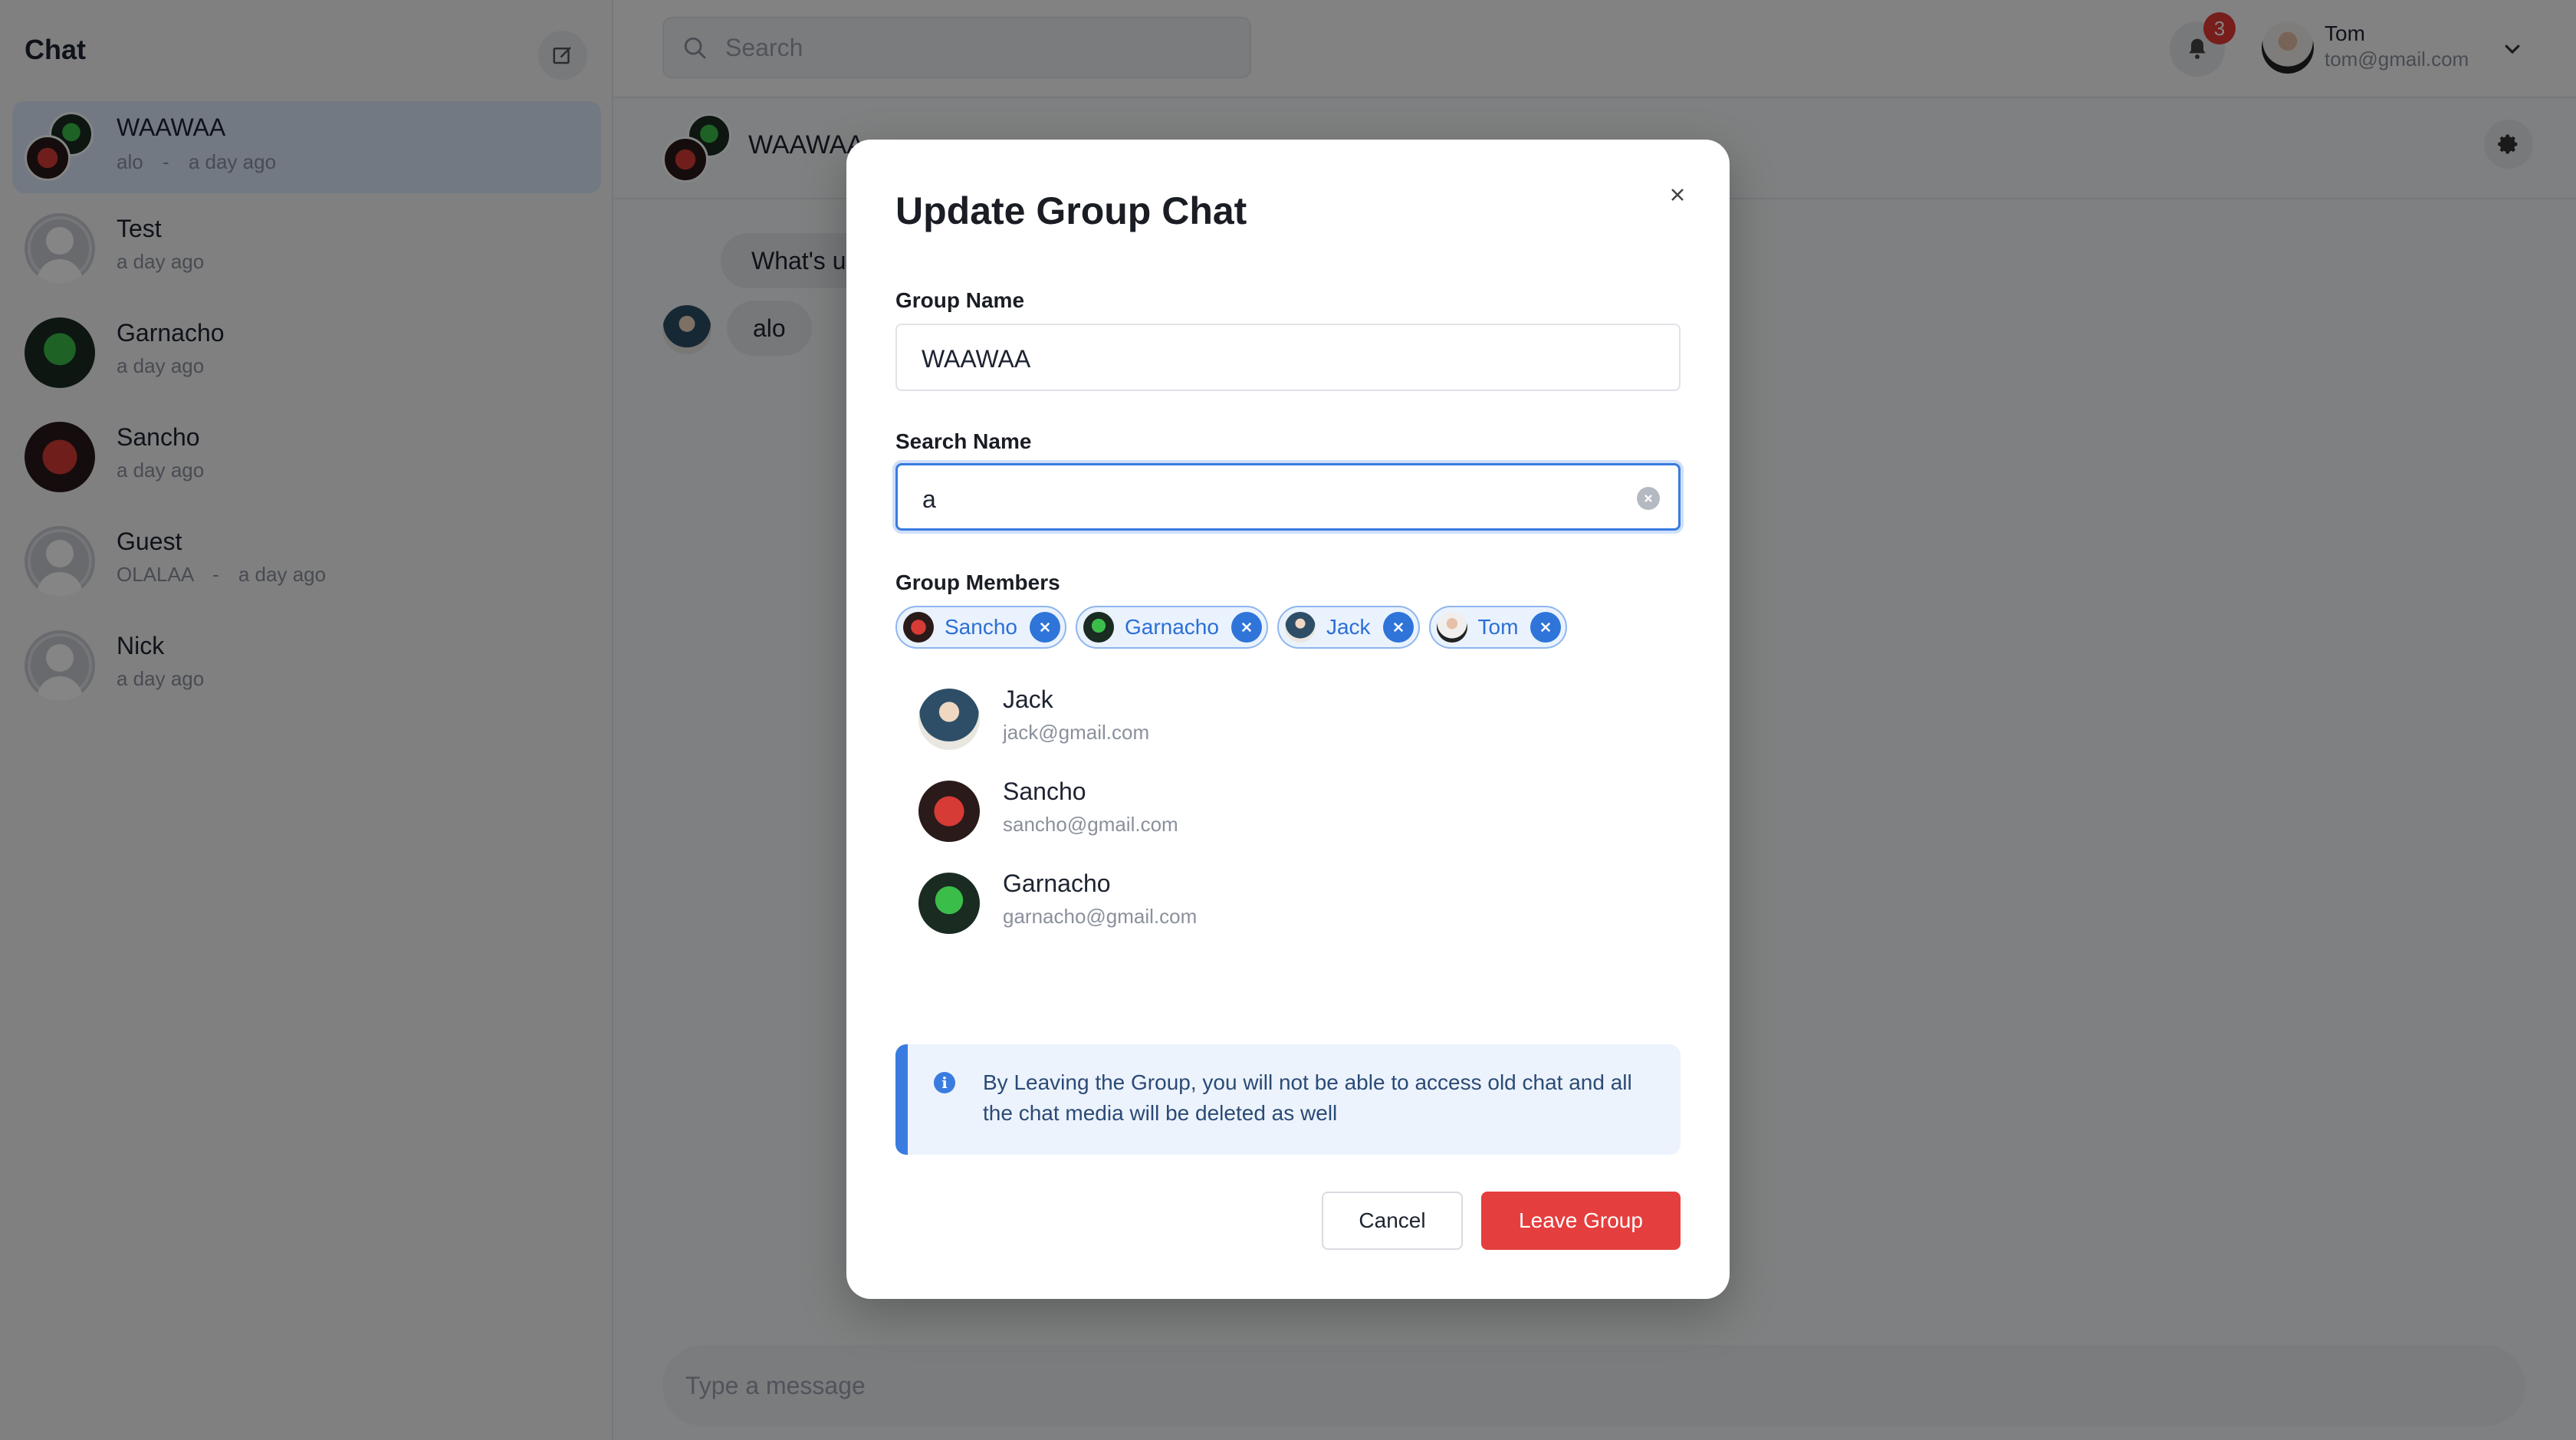 This screenshot has height=1440, width=2576. Describe the element at coordinates (1581, 1221) in the screenshot. I see `leave-group-button: Leave Group` at that location.